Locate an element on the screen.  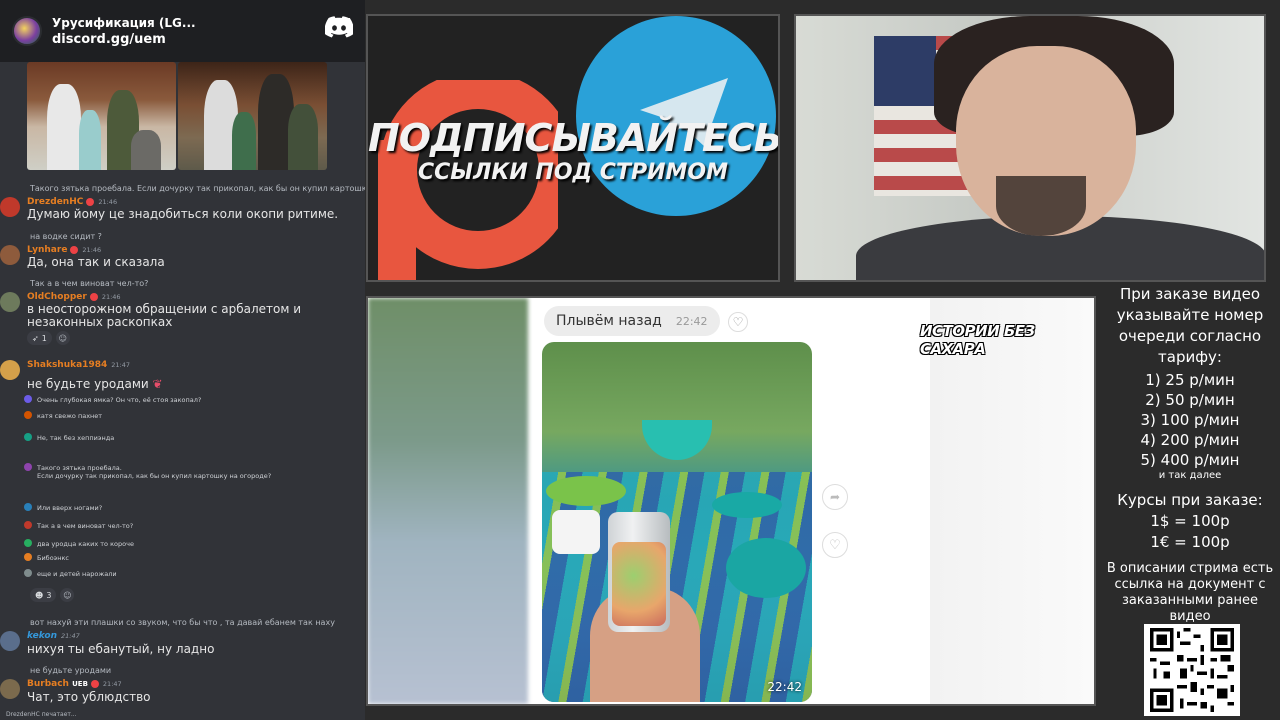
reactions: ➶ 1 ☺ is located at coordinates (48, 338).